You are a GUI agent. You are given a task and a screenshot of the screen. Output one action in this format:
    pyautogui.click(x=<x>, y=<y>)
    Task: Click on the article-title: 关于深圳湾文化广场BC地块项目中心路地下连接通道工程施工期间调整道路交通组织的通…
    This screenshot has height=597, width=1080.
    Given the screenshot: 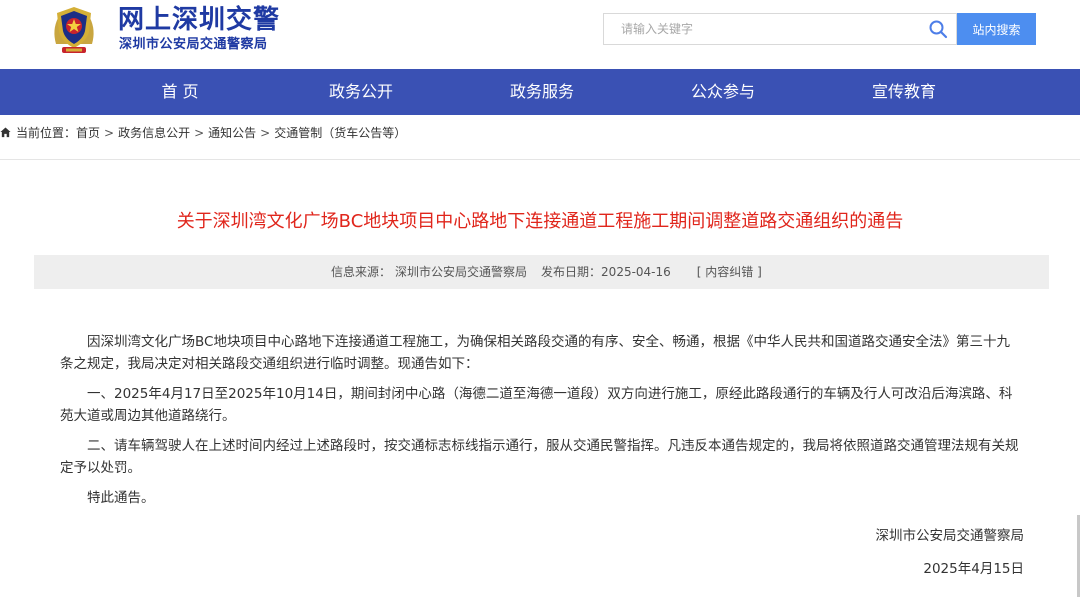 What is the action you would take?
    pyautogui.click(x=540, y=221)
    